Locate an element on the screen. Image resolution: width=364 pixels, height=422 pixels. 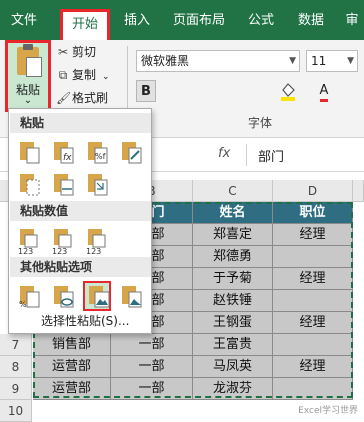
paste-picture-icon is located at coordinates (97, 296).